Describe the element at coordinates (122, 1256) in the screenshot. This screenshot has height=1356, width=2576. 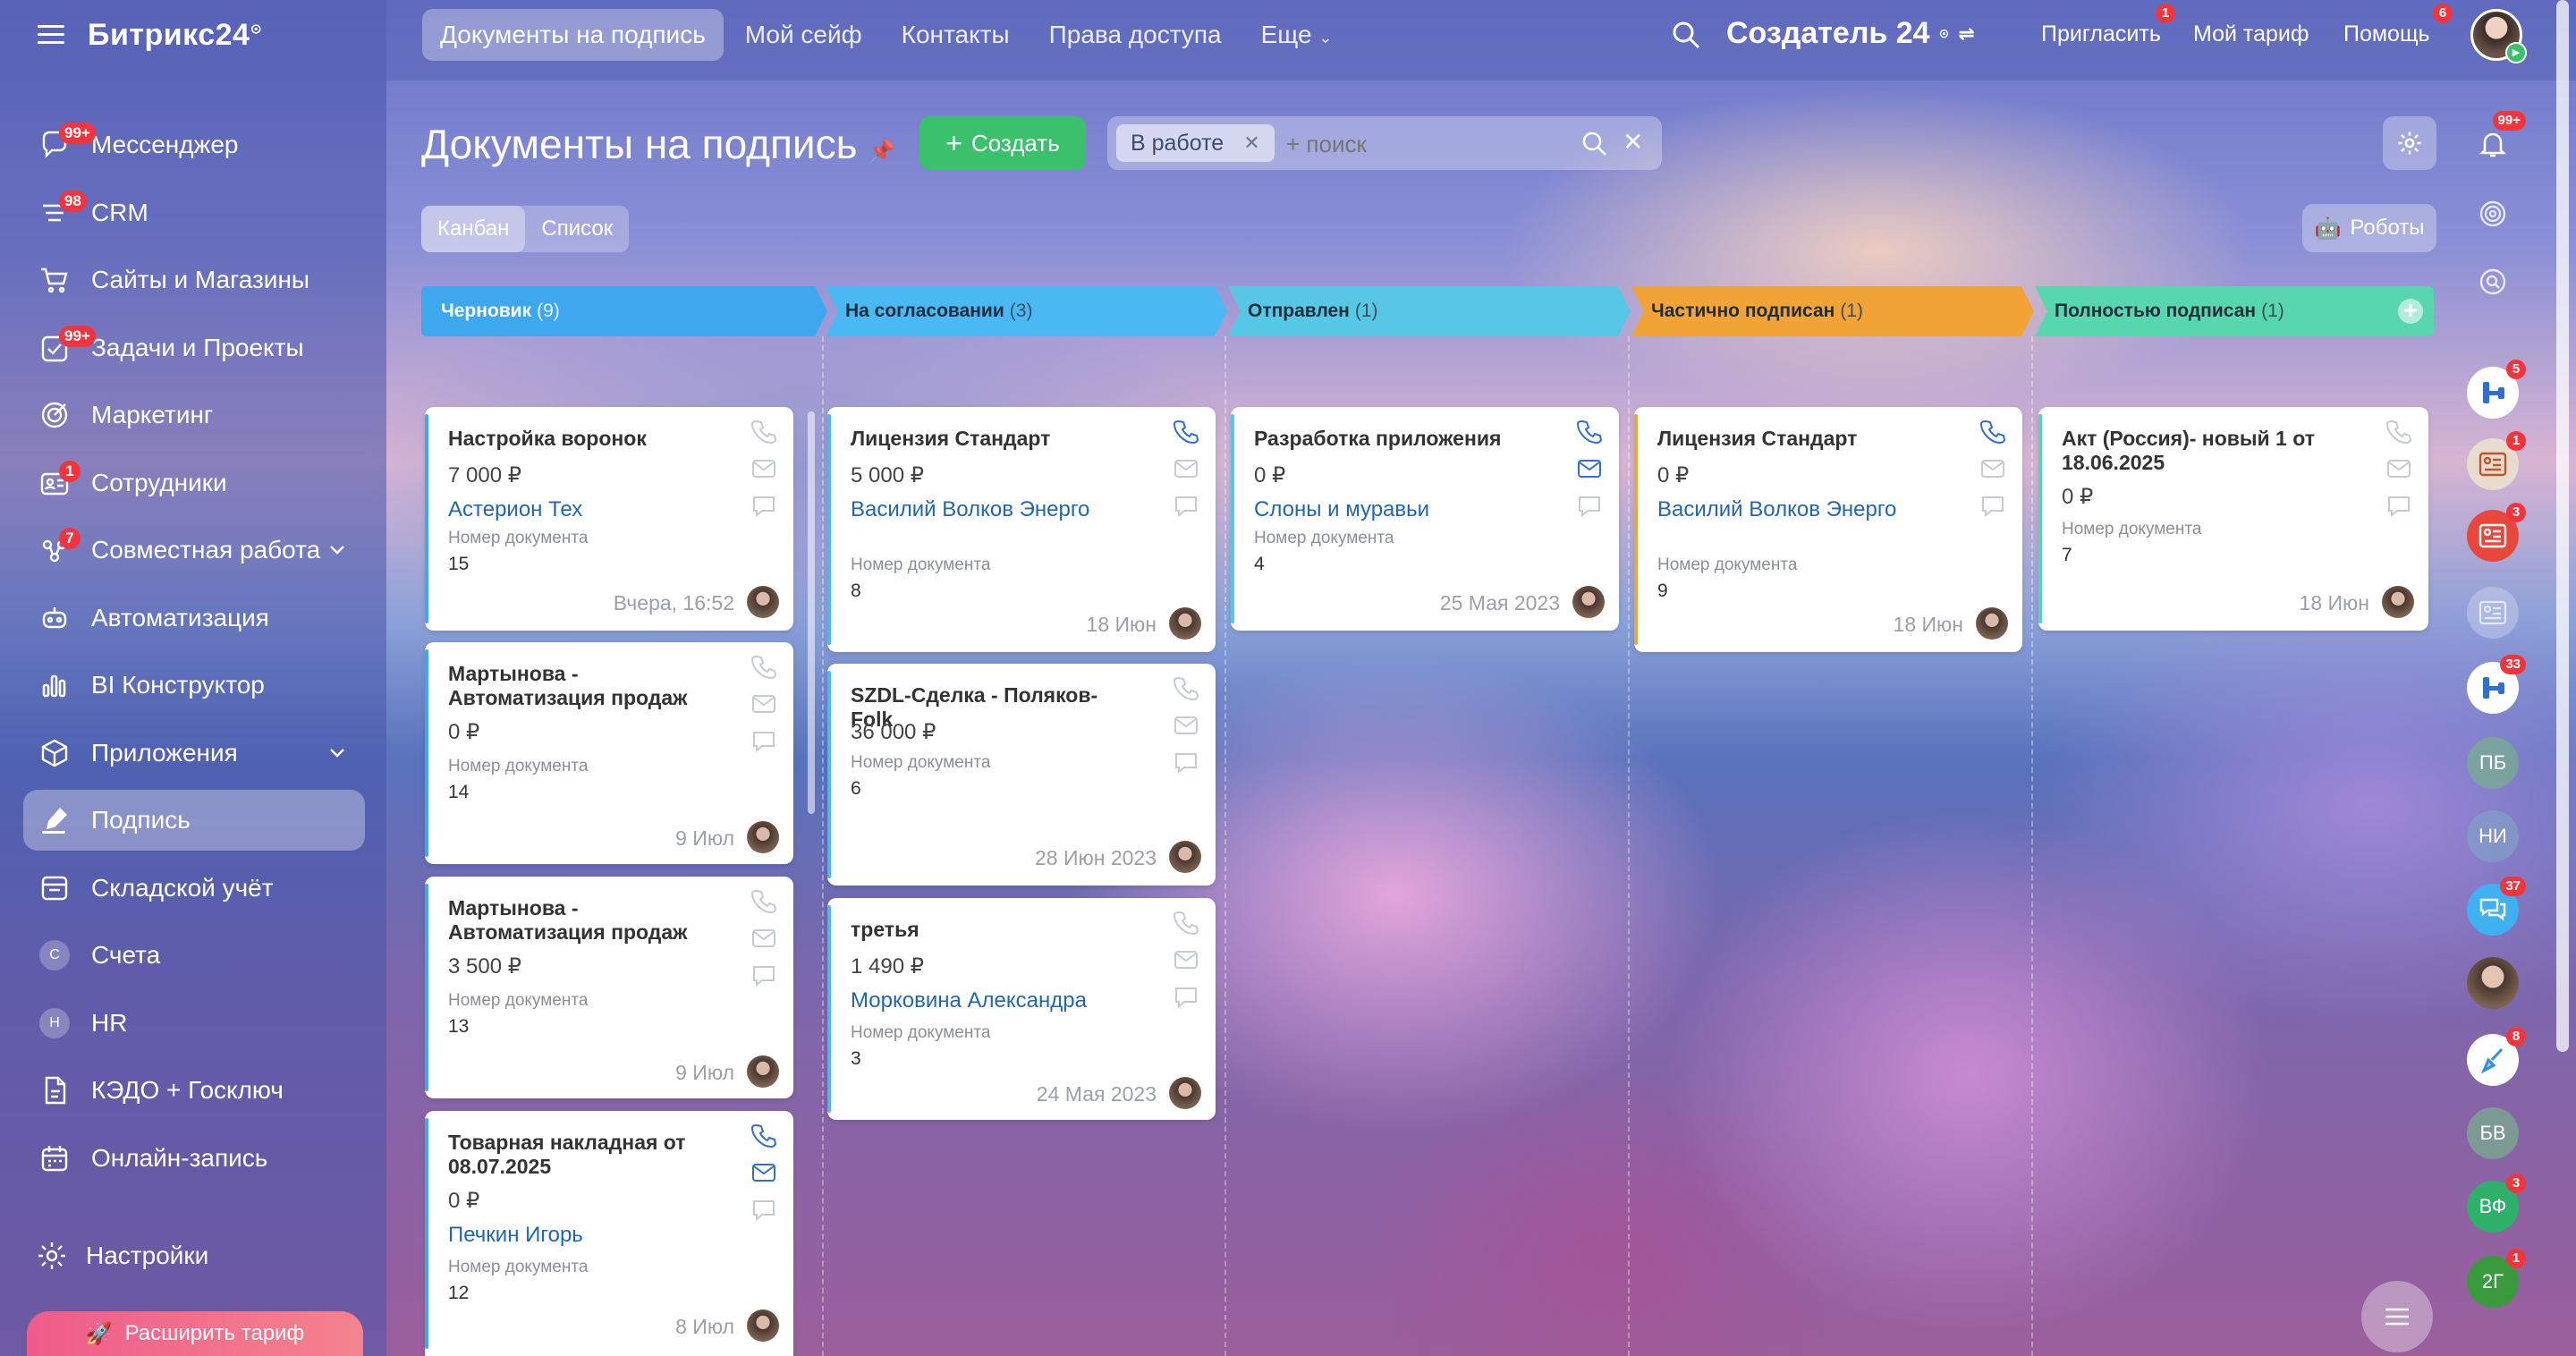
I see `sidebar-item-settings: Настройки` at that location.